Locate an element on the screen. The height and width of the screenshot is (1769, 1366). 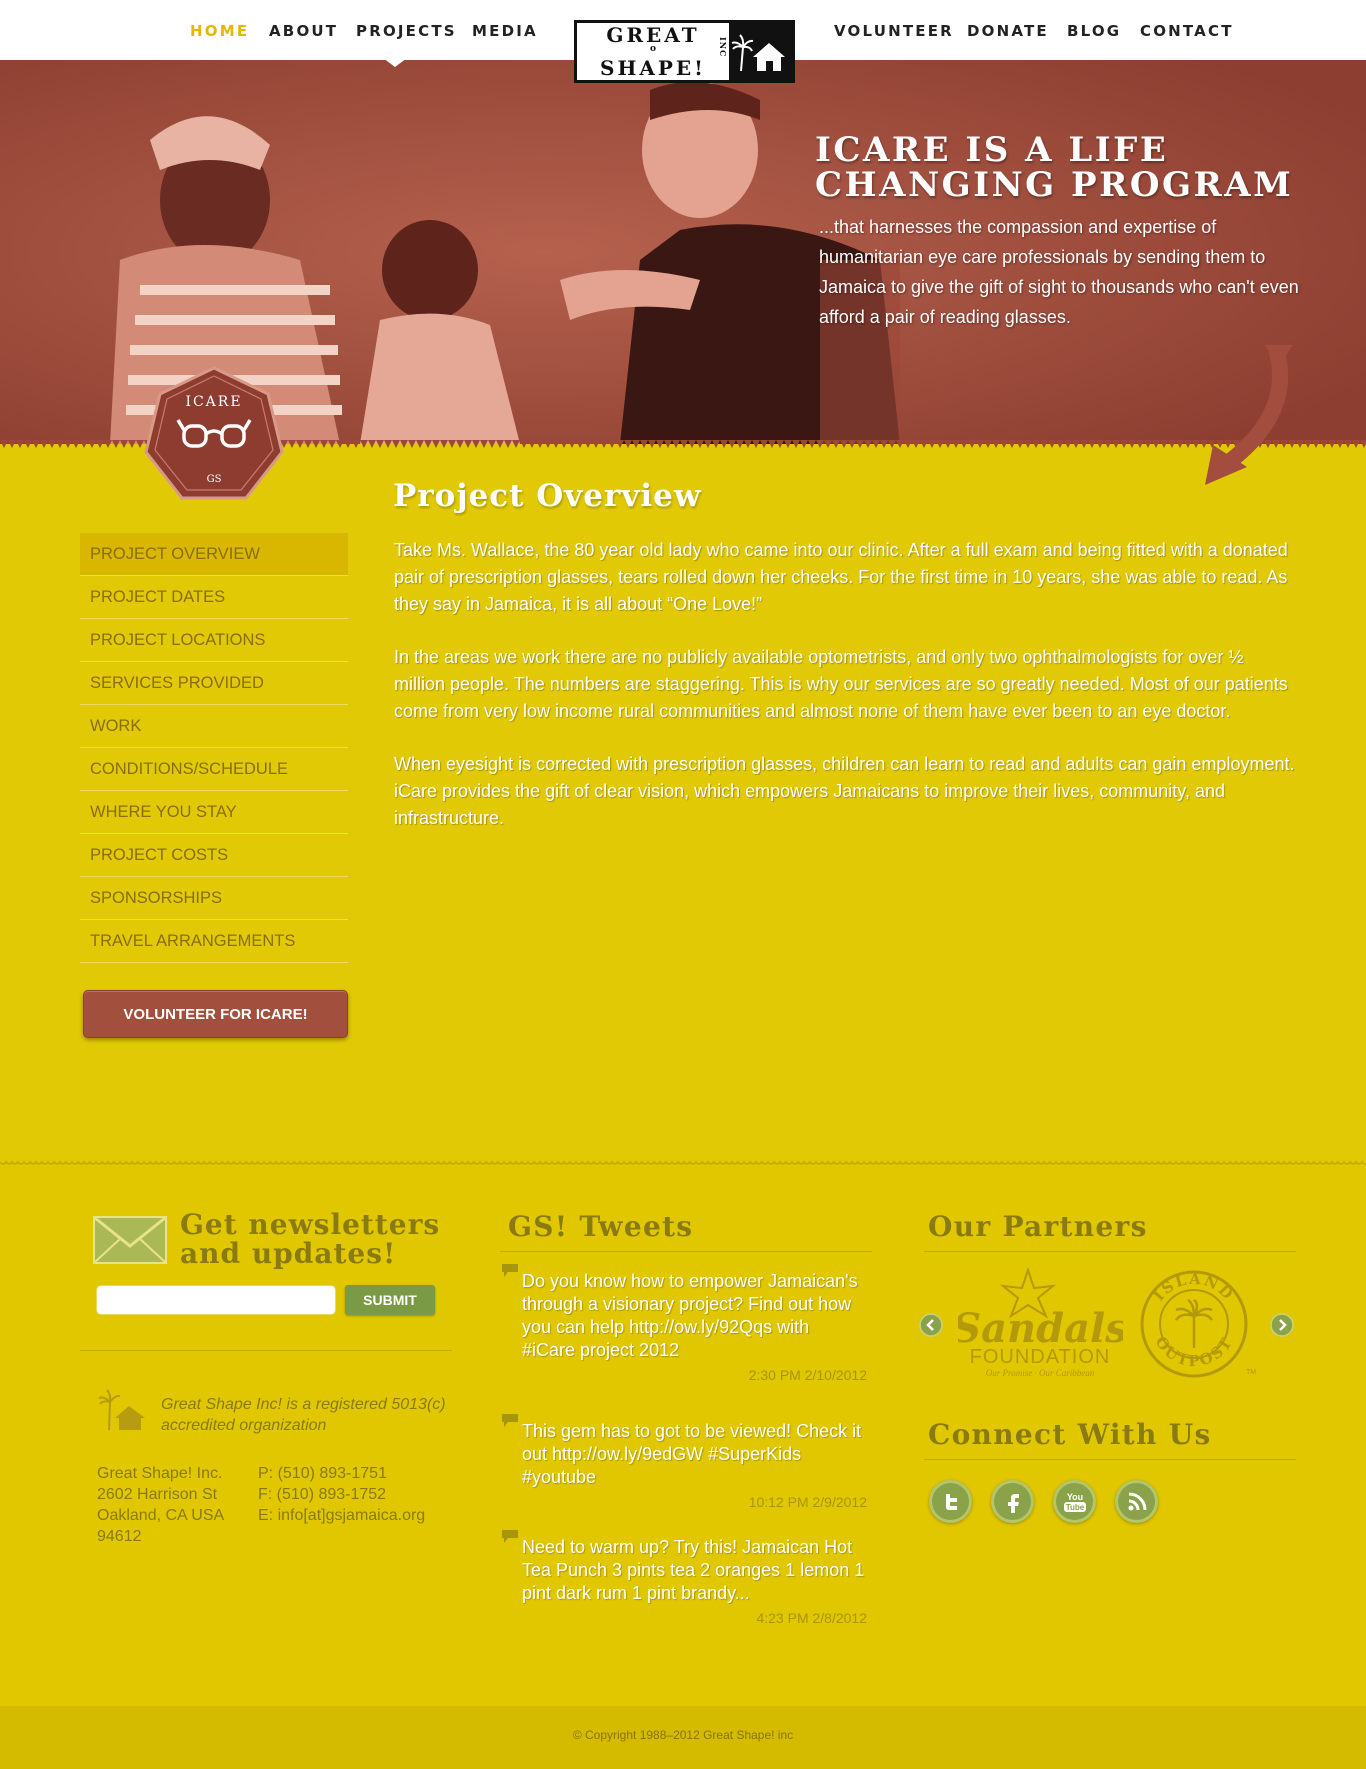
sandals-line2: FOUNDATION is located at coordinates (1040, 1357).